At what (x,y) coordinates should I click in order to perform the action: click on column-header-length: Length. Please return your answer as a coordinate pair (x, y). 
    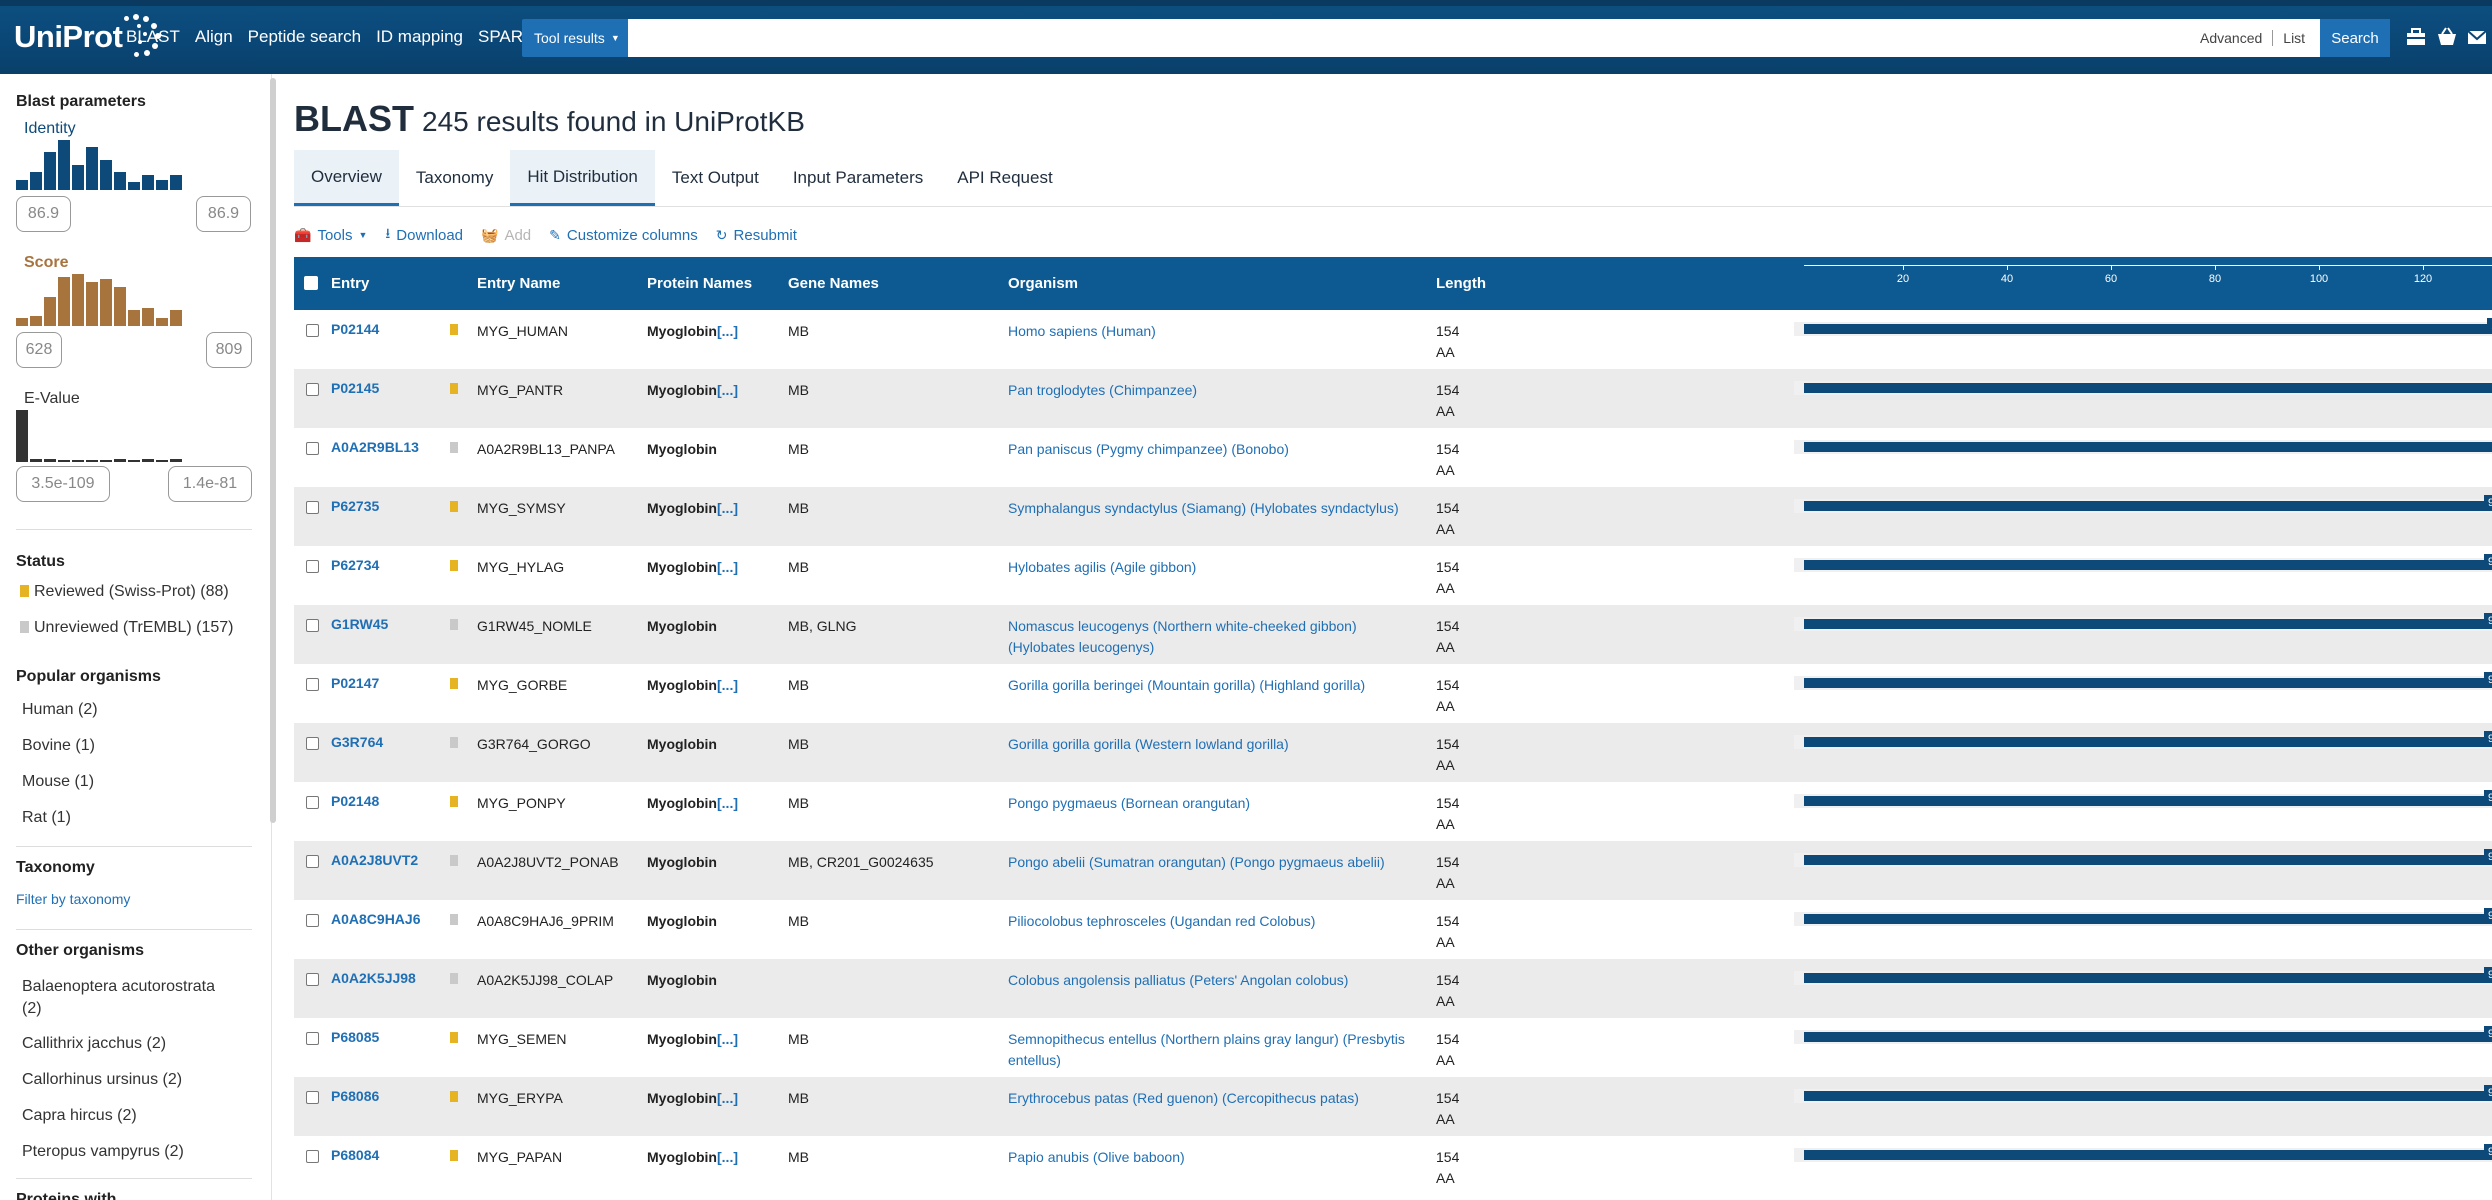
    Looking at the image, I should click on (1461, 283).